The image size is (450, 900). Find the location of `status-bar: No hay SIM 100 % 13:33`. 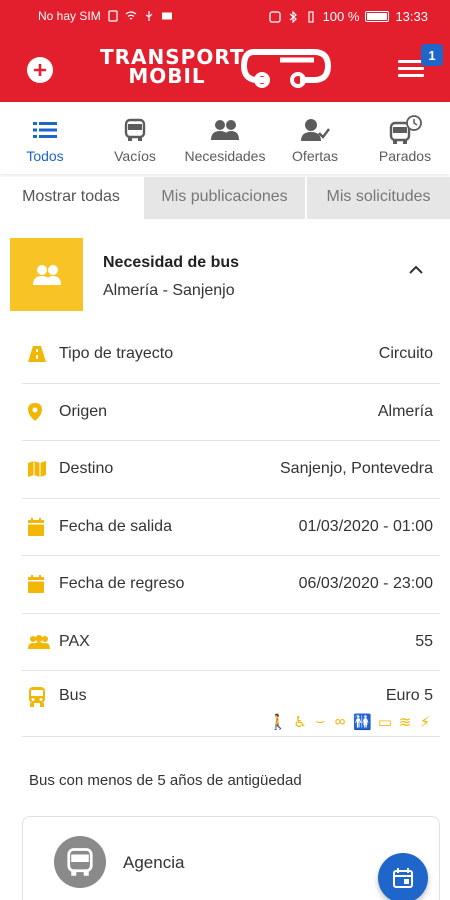

status-bar: No hay SIM 100 % 13:33 is located at coordinates (225, 16).